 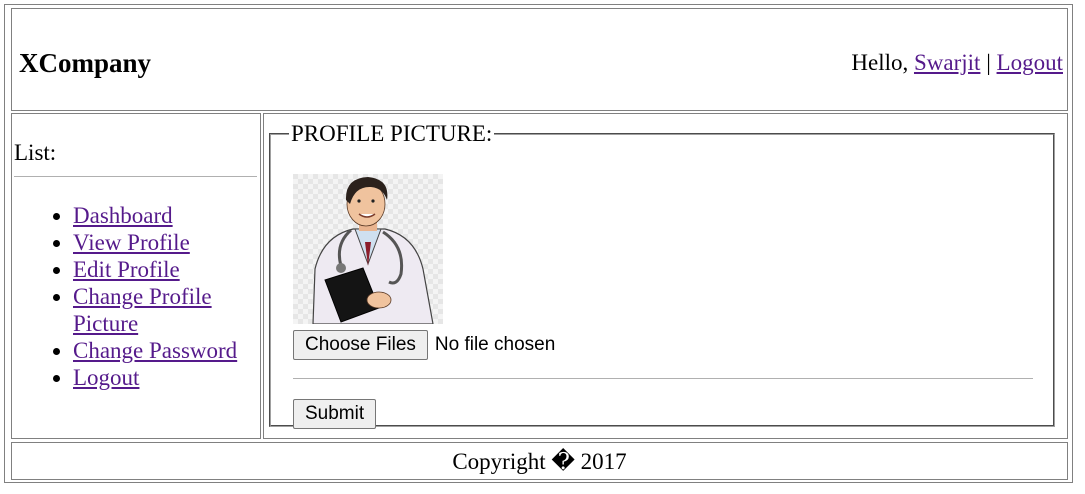 I want to click on change-password-link: Change Password, so click(x=155, y=350).